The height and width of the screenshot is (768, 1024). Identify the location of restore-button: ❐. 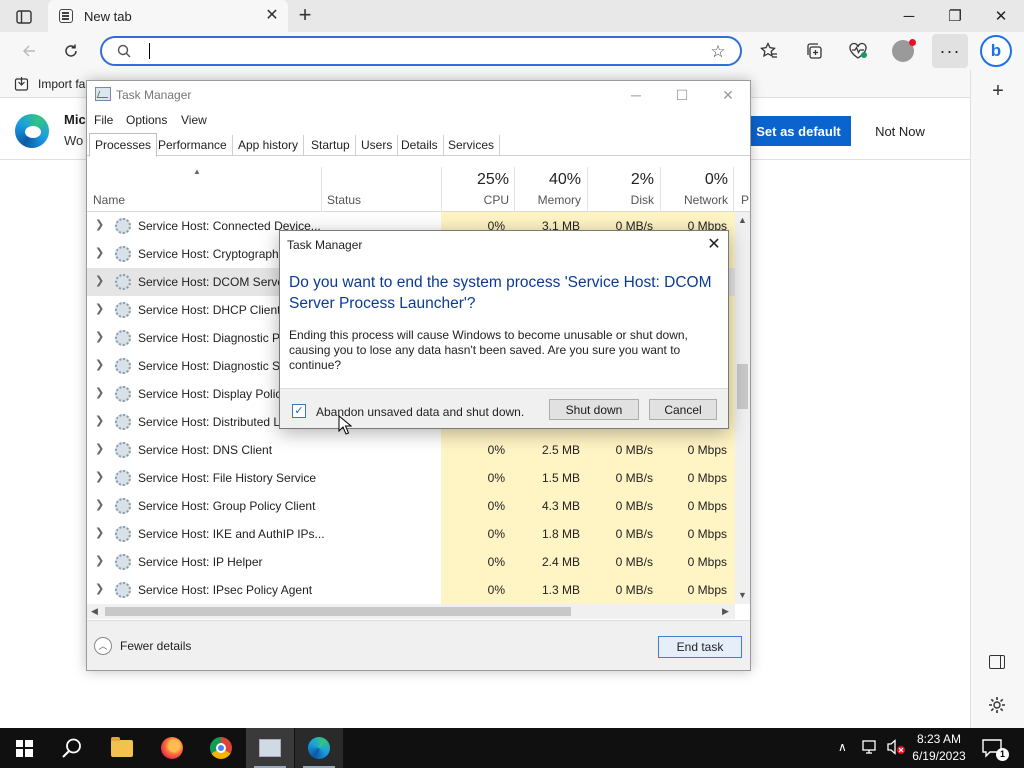
(955, 16).